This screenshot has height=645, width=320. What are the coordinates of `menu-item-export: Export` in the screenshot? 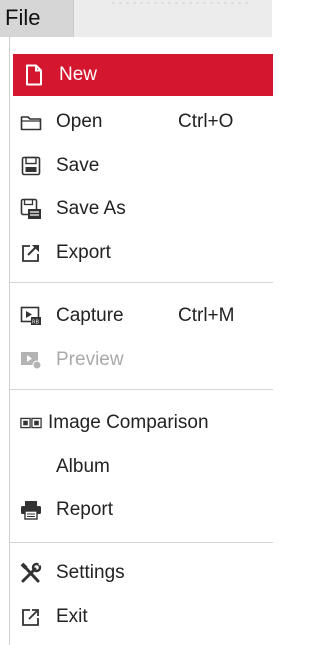 It's located at (141, 253).